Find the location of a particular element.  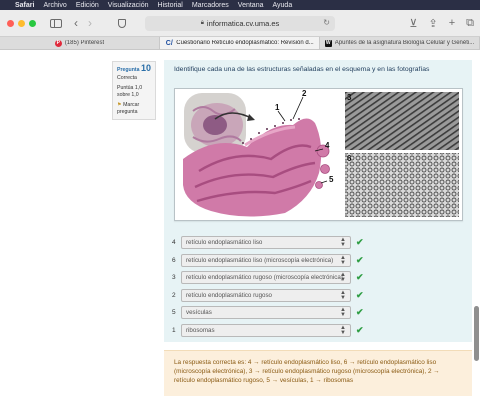

answer-row: 4 retículo endoplasmático liso ▲ ▼ ✔ is located at coordinates (268, 243).